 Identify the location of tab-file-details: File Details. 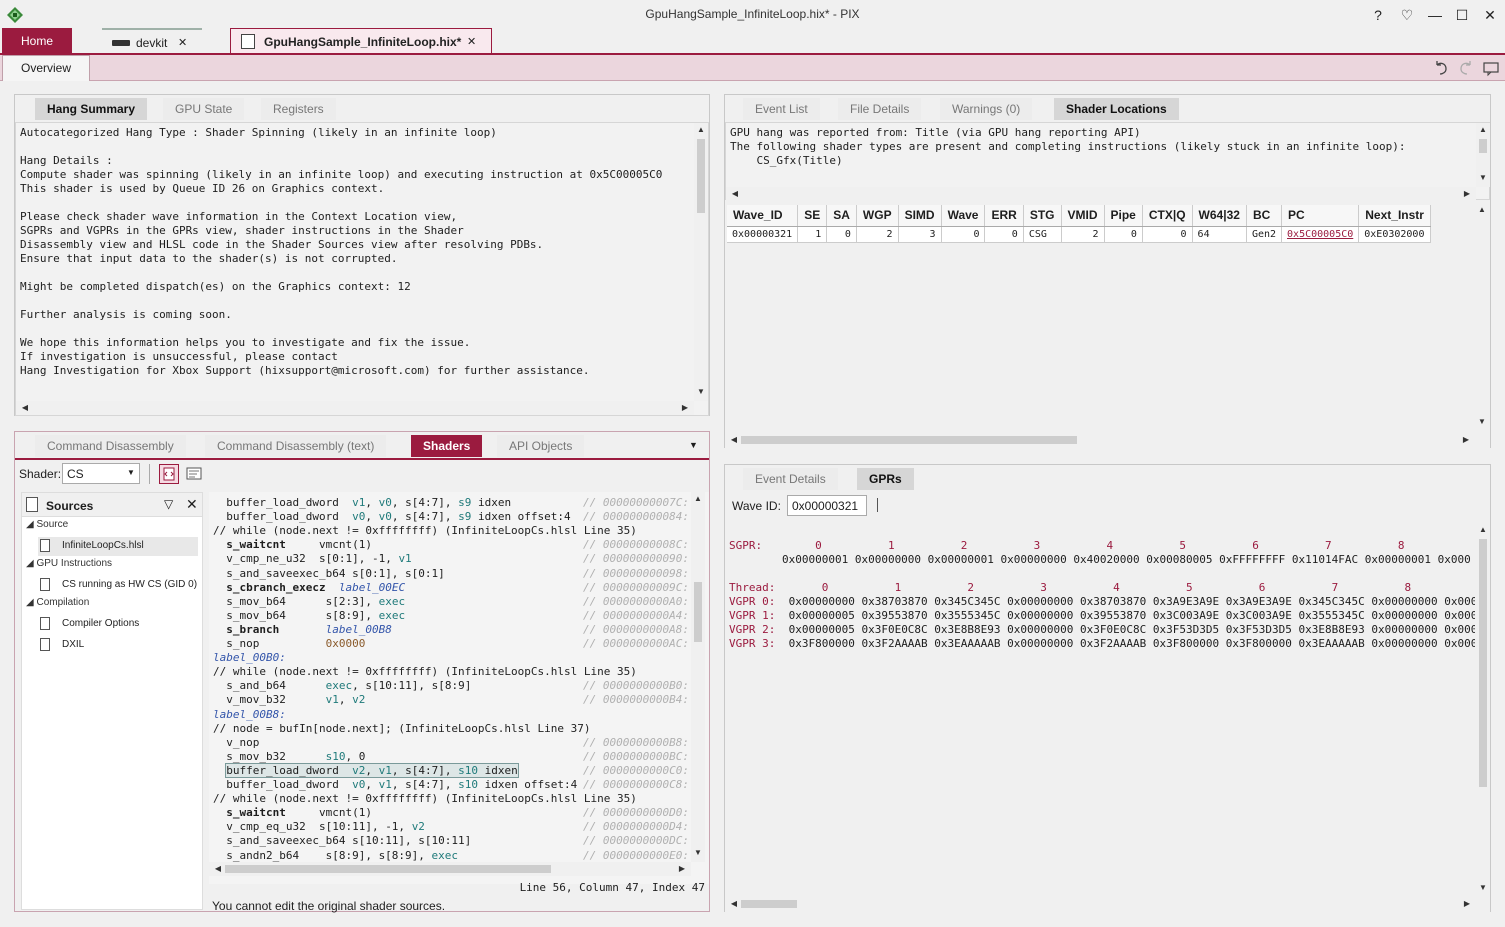
(880, 109).